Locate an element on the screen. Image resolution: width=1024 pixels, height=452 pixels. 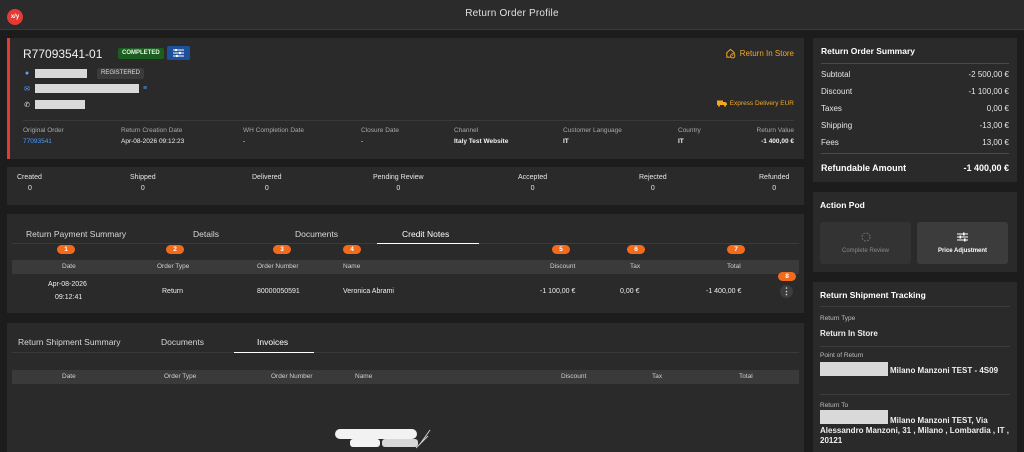
customer-status-badge: REGISTERED is located at coordinates (121, 73).